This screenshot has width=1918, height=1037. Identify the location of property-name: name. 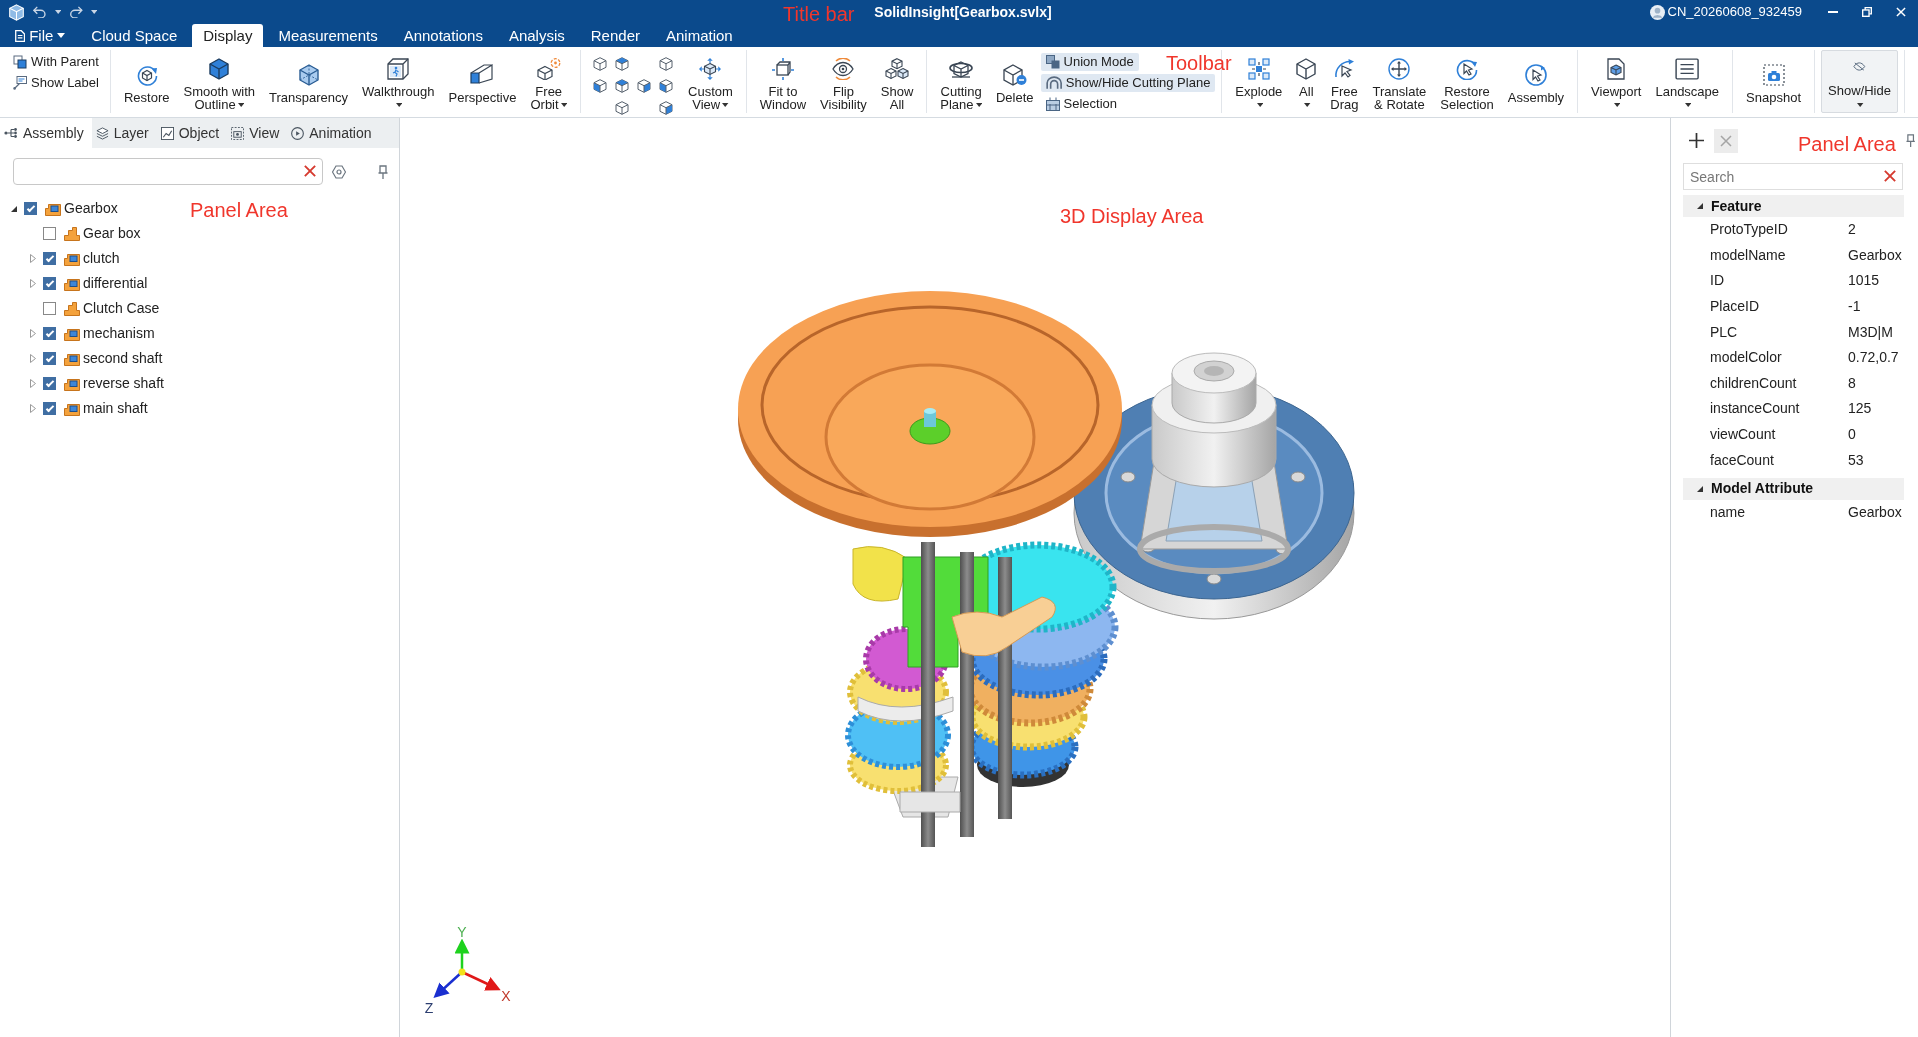
(1728, 513).